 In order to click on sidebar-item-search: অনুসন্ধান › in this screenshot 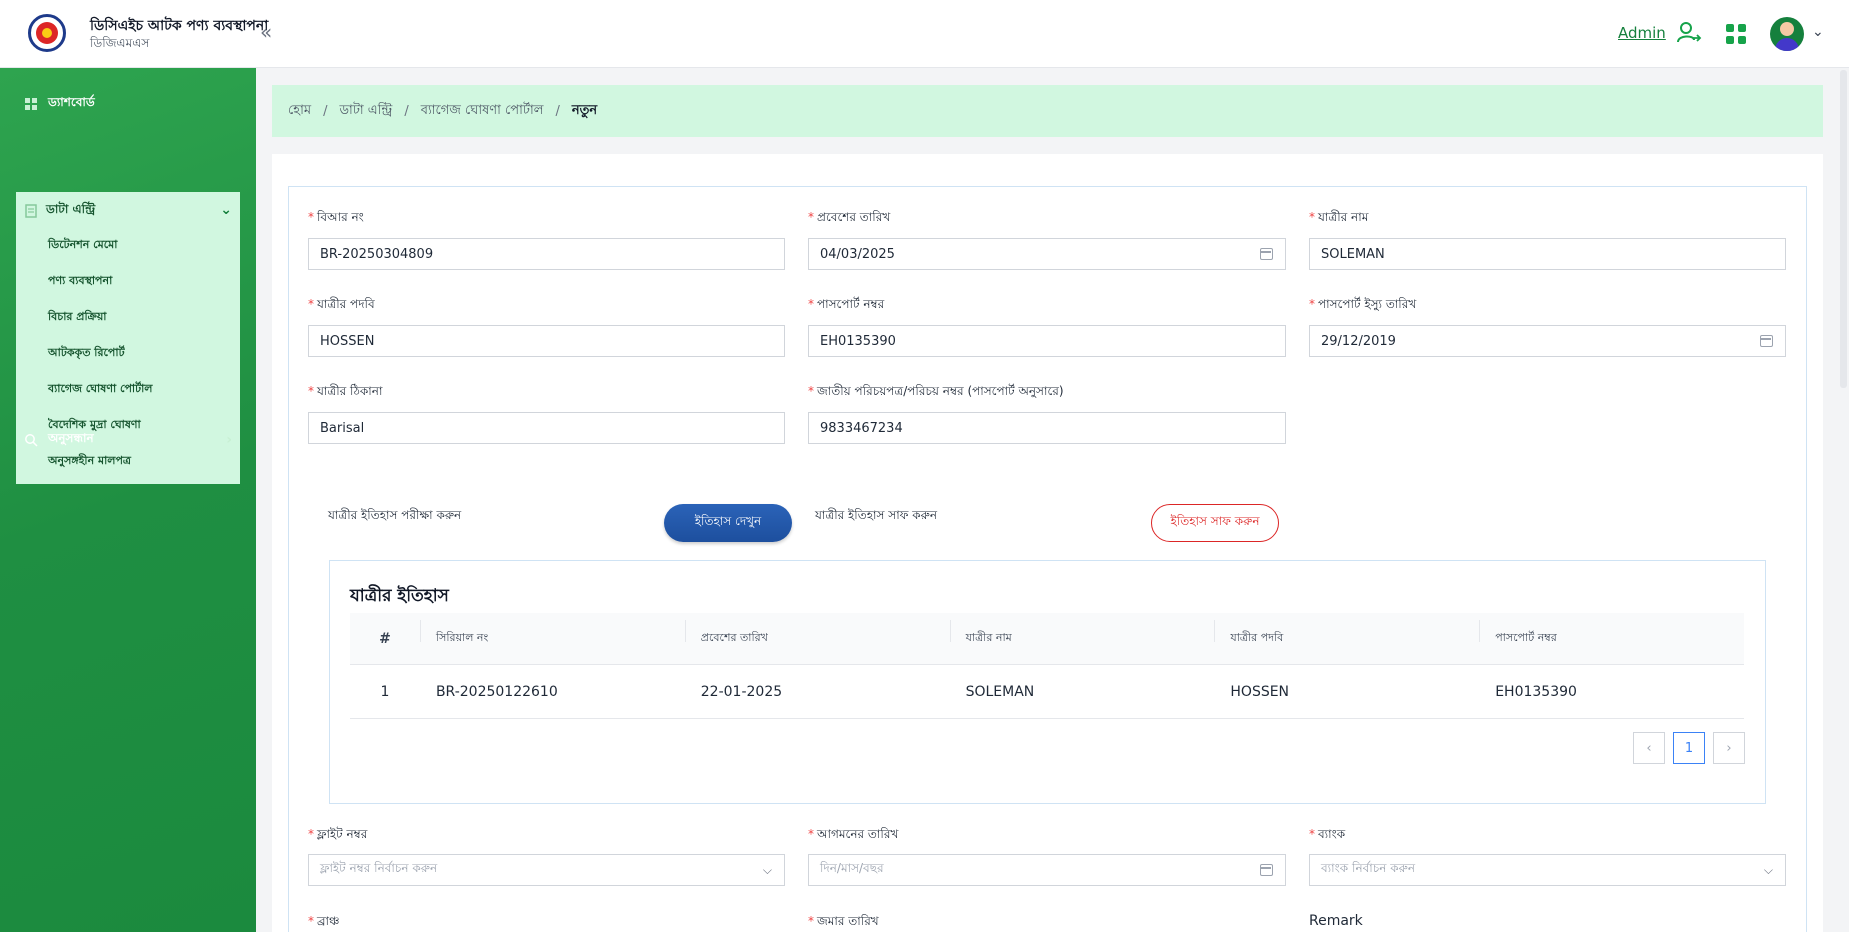, I will do `click(128, 440)`.